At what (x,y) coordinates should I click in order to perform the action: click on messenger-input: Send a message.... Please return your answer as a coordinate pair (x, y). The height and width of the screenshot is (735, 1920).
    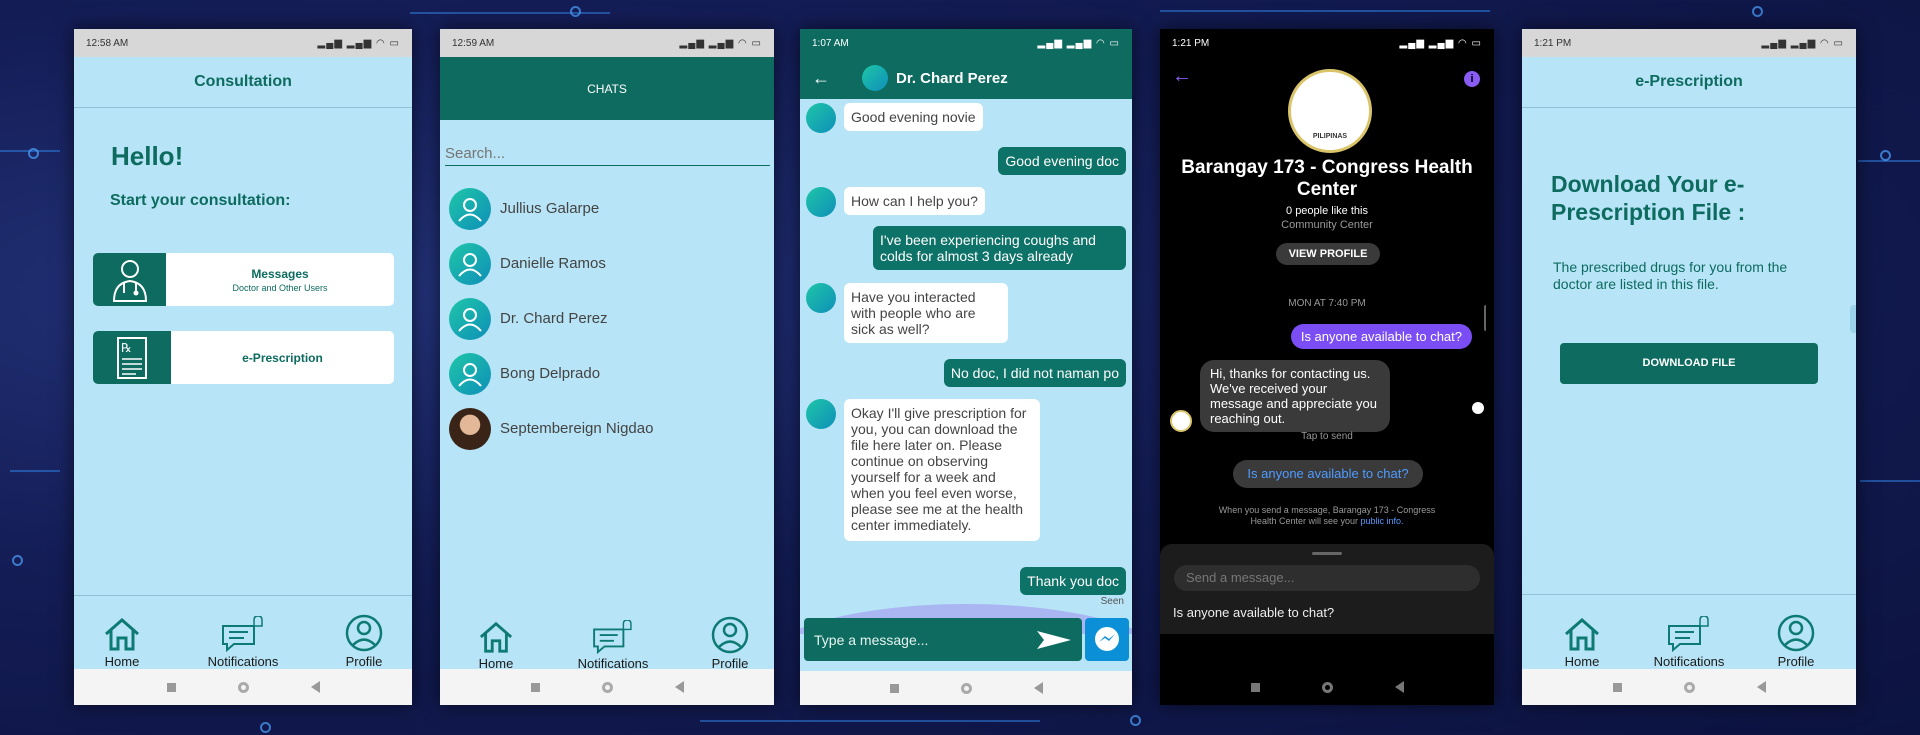
    Looking at the image, I should click on (1327, 578).